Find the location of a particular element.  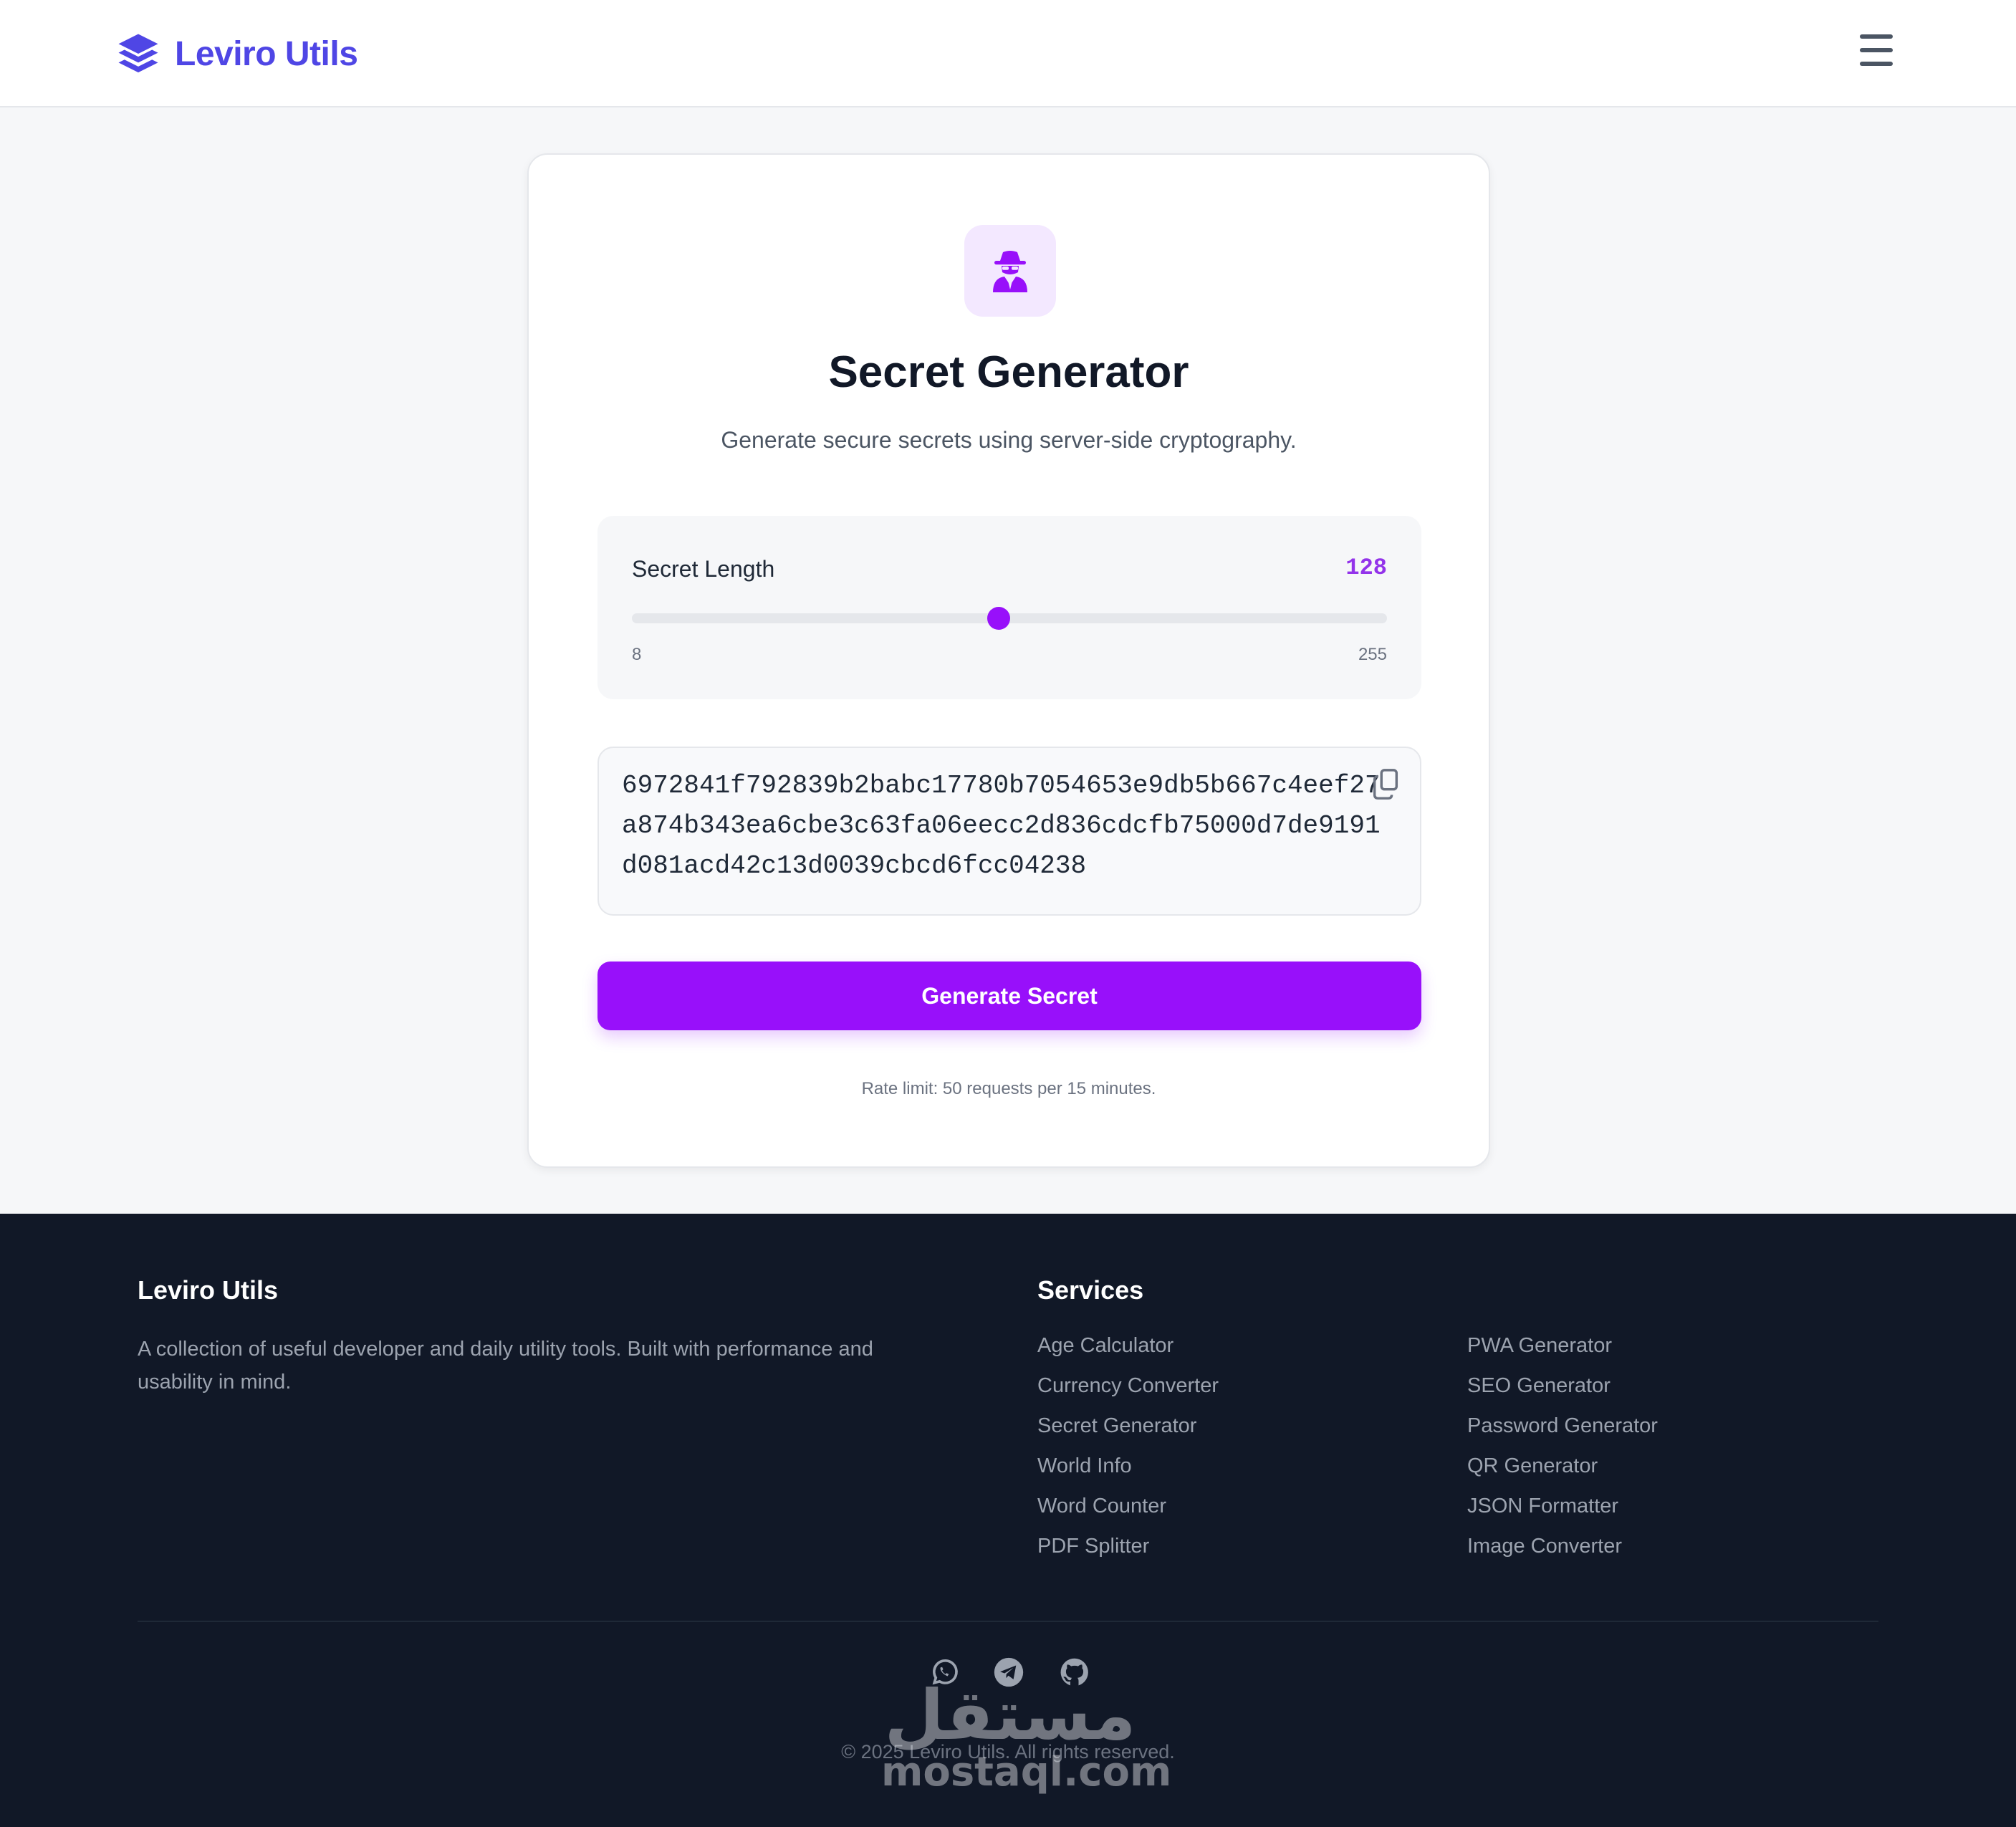

footer-divider is located at coordinates (1008, 1621).